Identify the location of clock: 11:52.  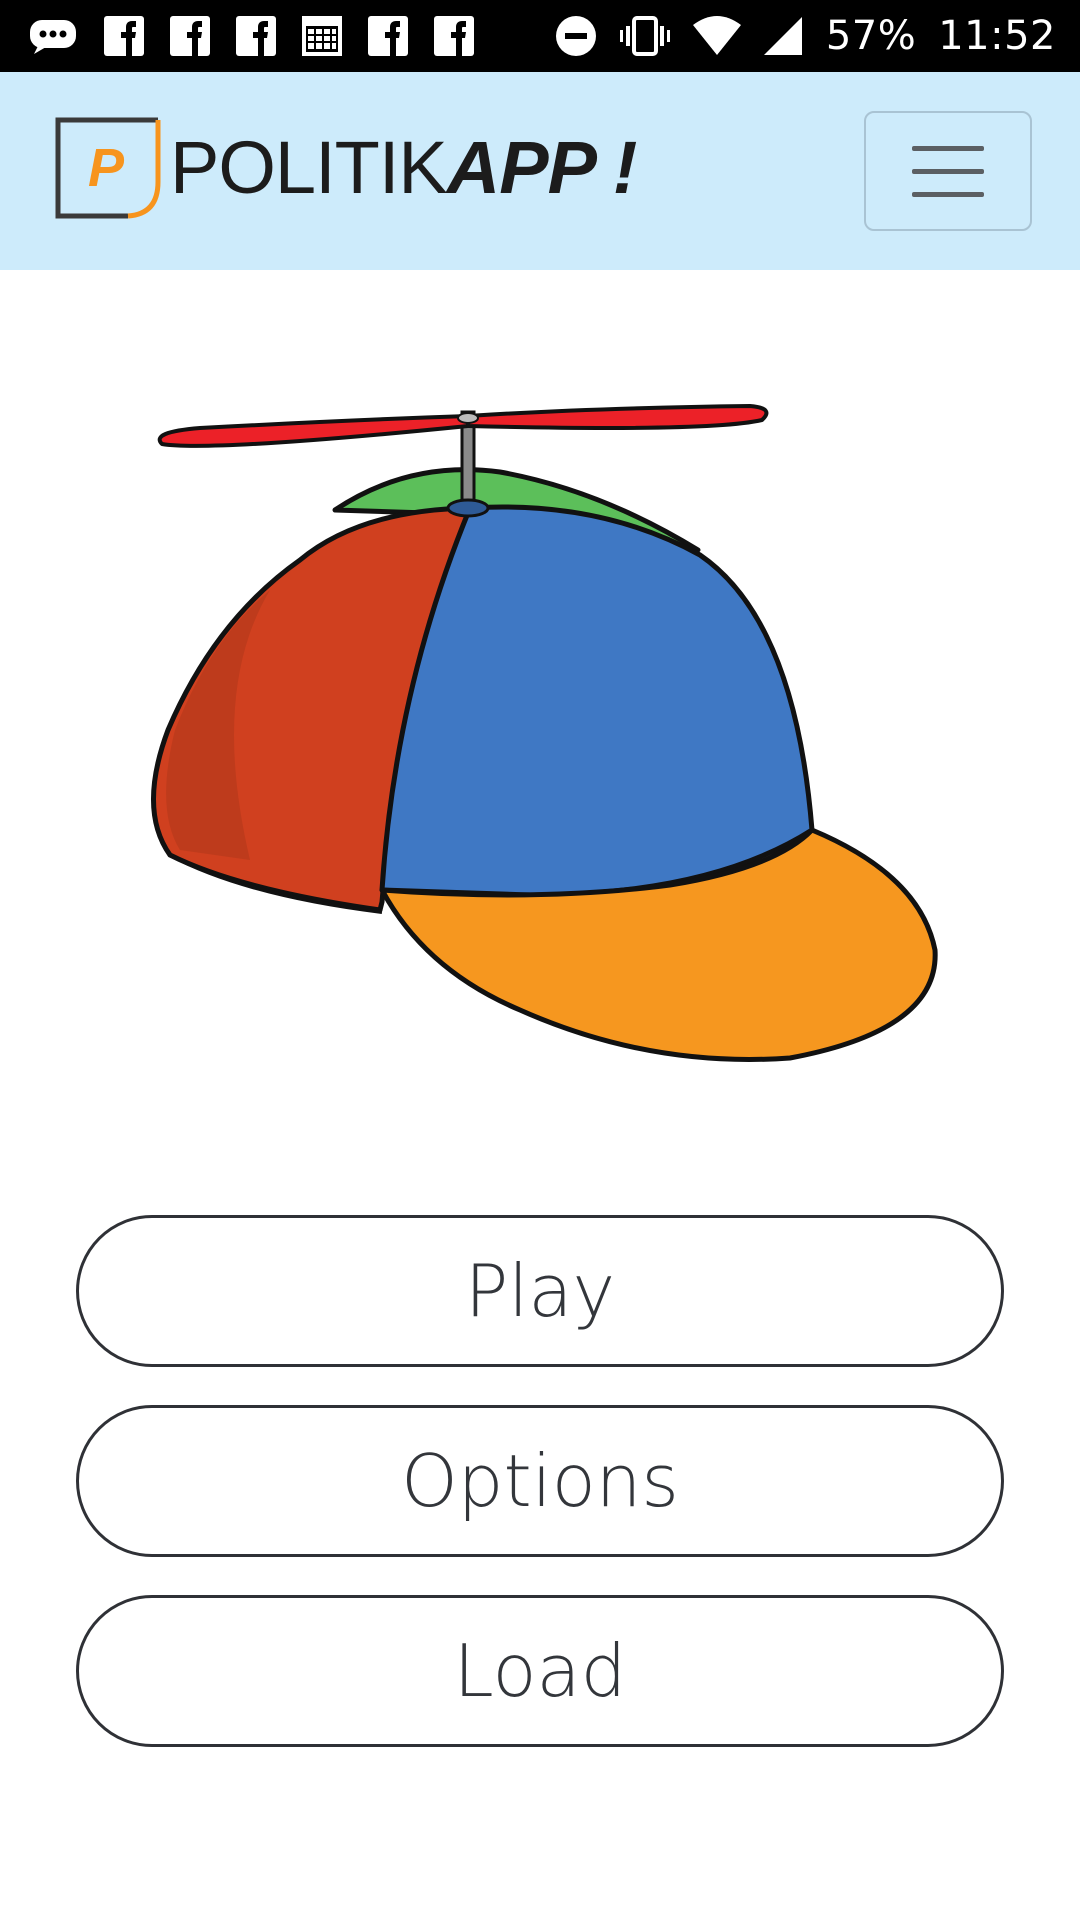
(997, 36).